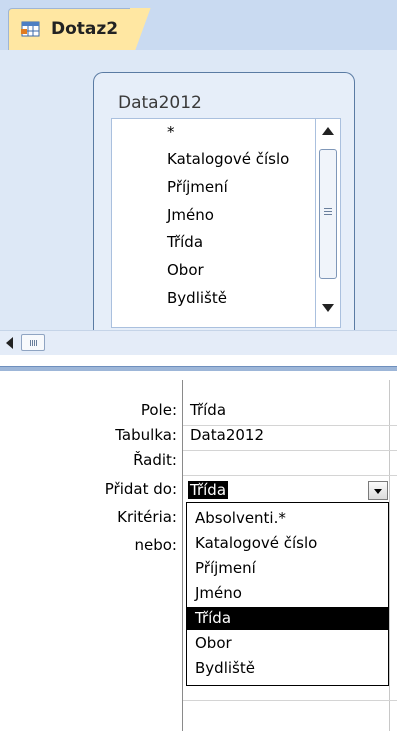  Describe the element at coordinates (156, 545) in the screenshot. I see `row-label-or: nebo:` at that location.